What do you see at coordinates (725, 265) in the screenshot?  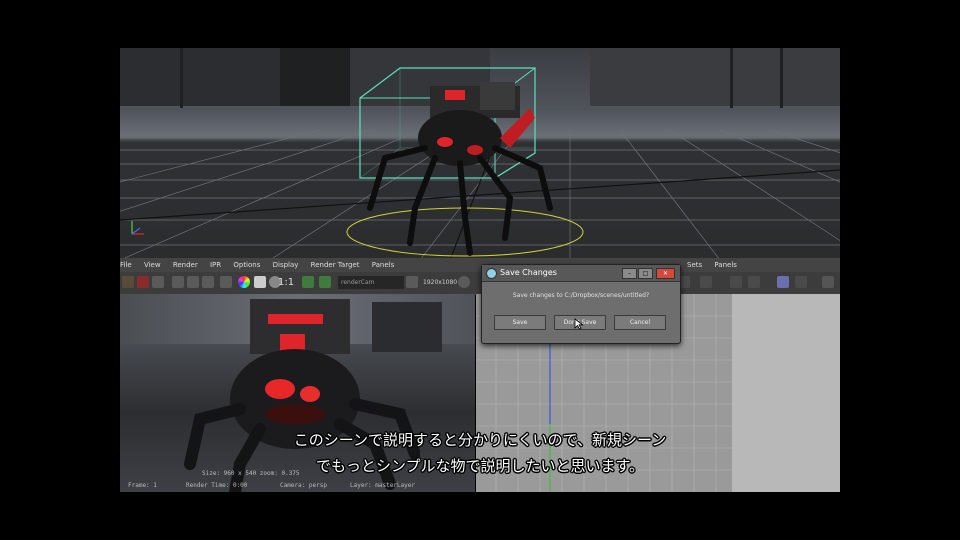 I see `menu-panels-right: Panels` at bounding box center [725, 265].